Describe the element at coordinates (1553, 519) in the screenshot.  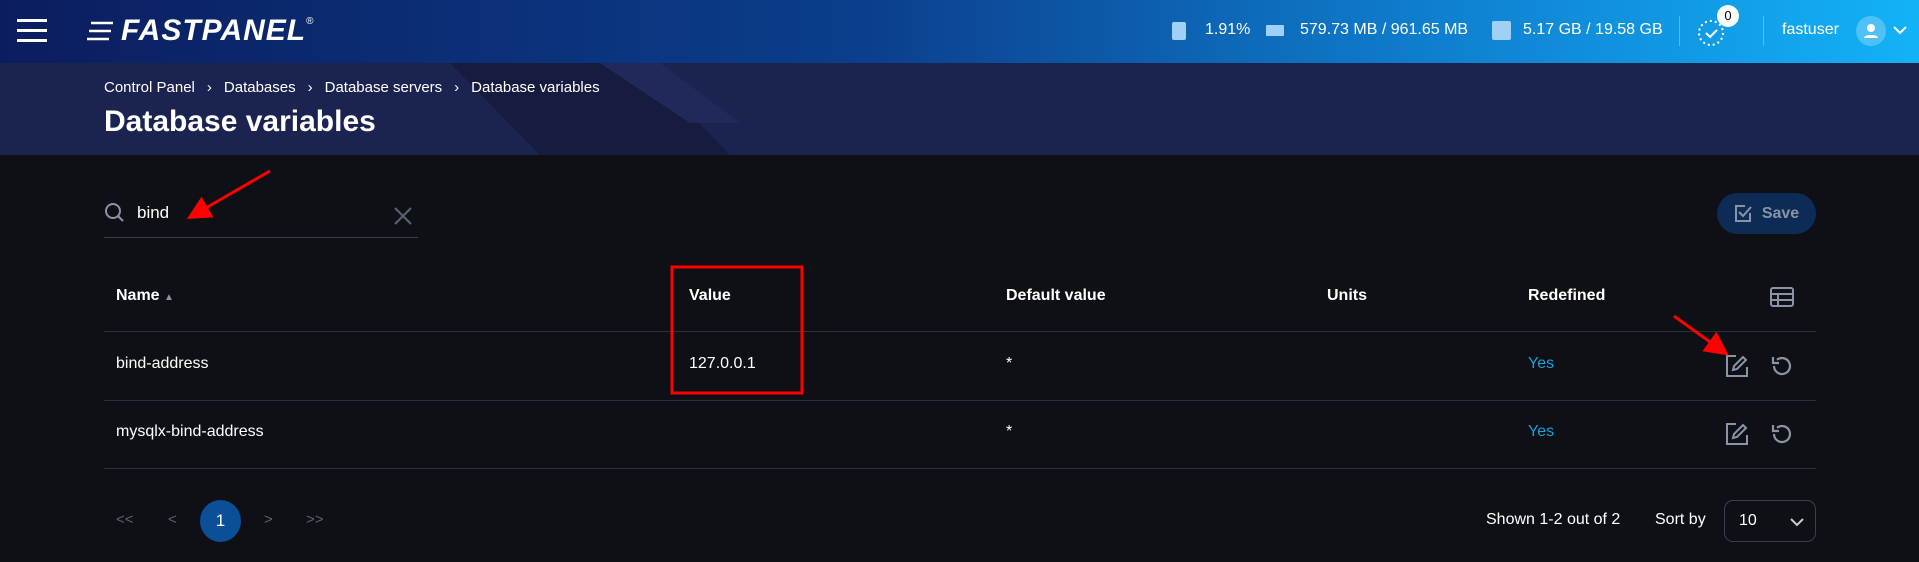
I see `shown-count: Shown 1-2 out of 2` at that location.